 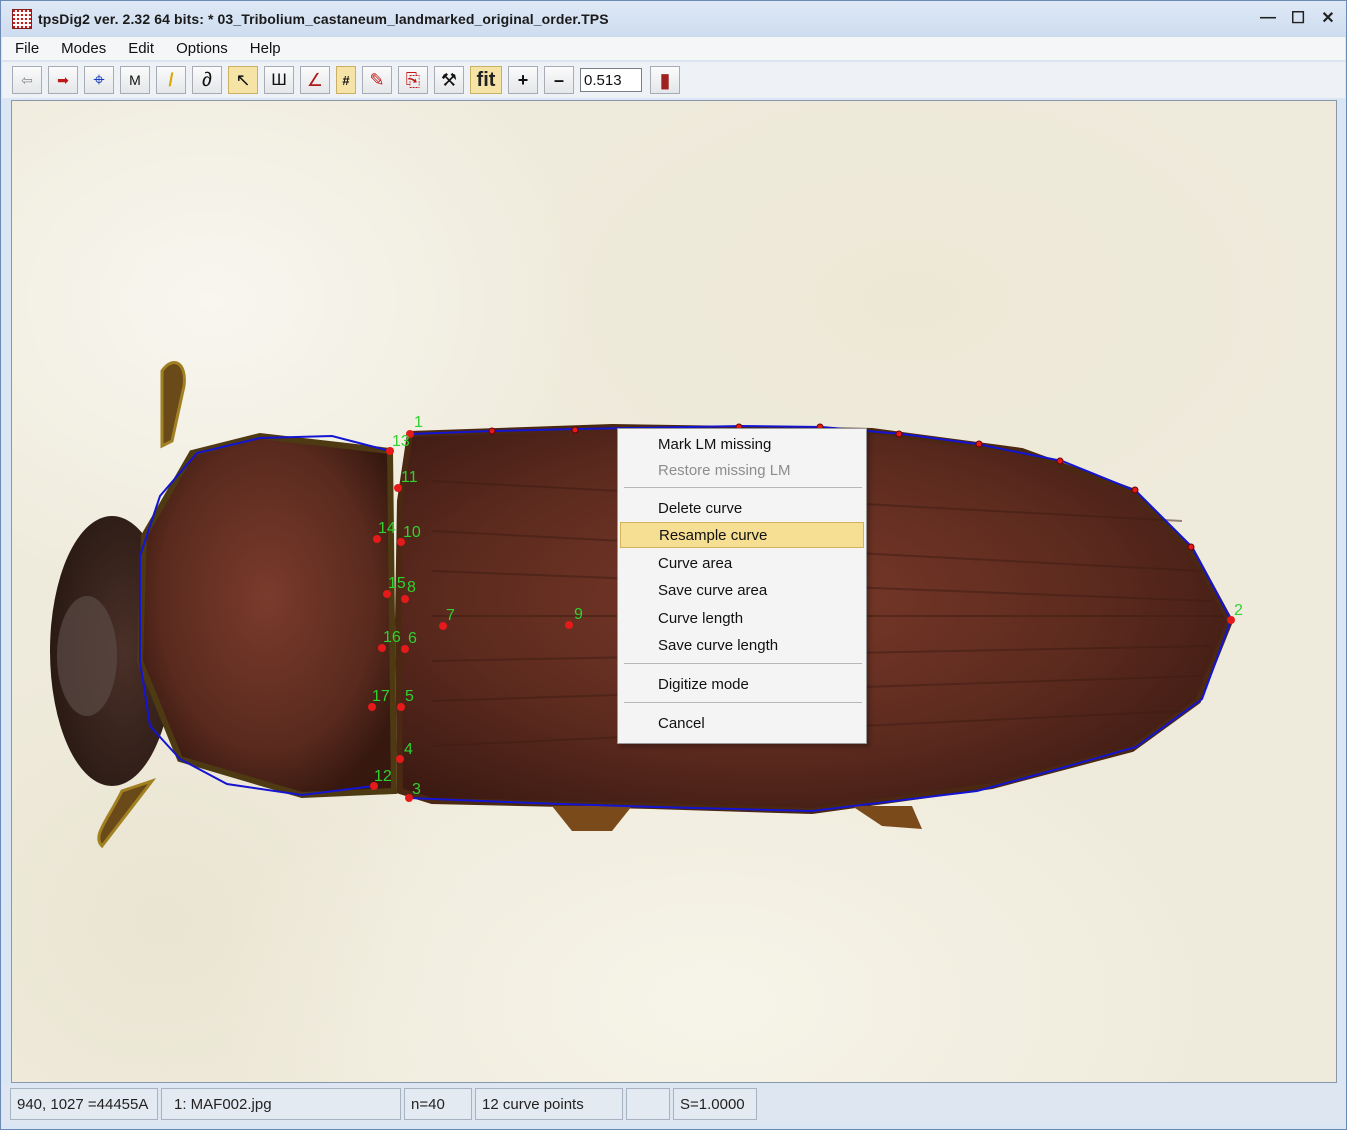 I want to click on tools-icon: ⚒, so click(x=449, y=80).